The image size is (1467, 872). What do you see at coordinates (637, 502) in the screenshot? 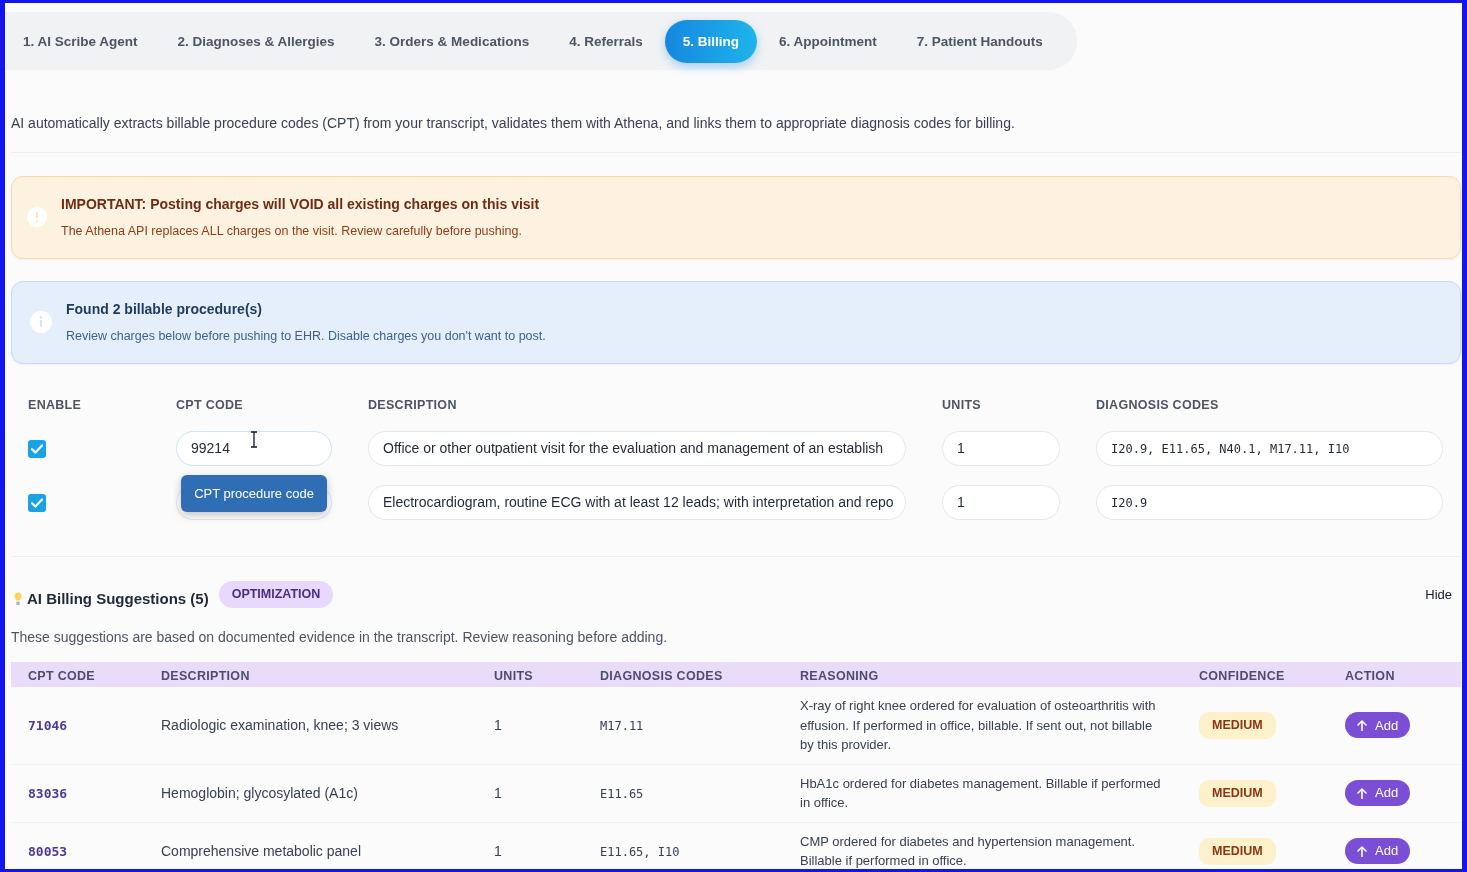
I see `description-input: Electrocardiogram, routine ECG with at least 12 leads; with interpretation and repo` at bounding box center [637, 502].